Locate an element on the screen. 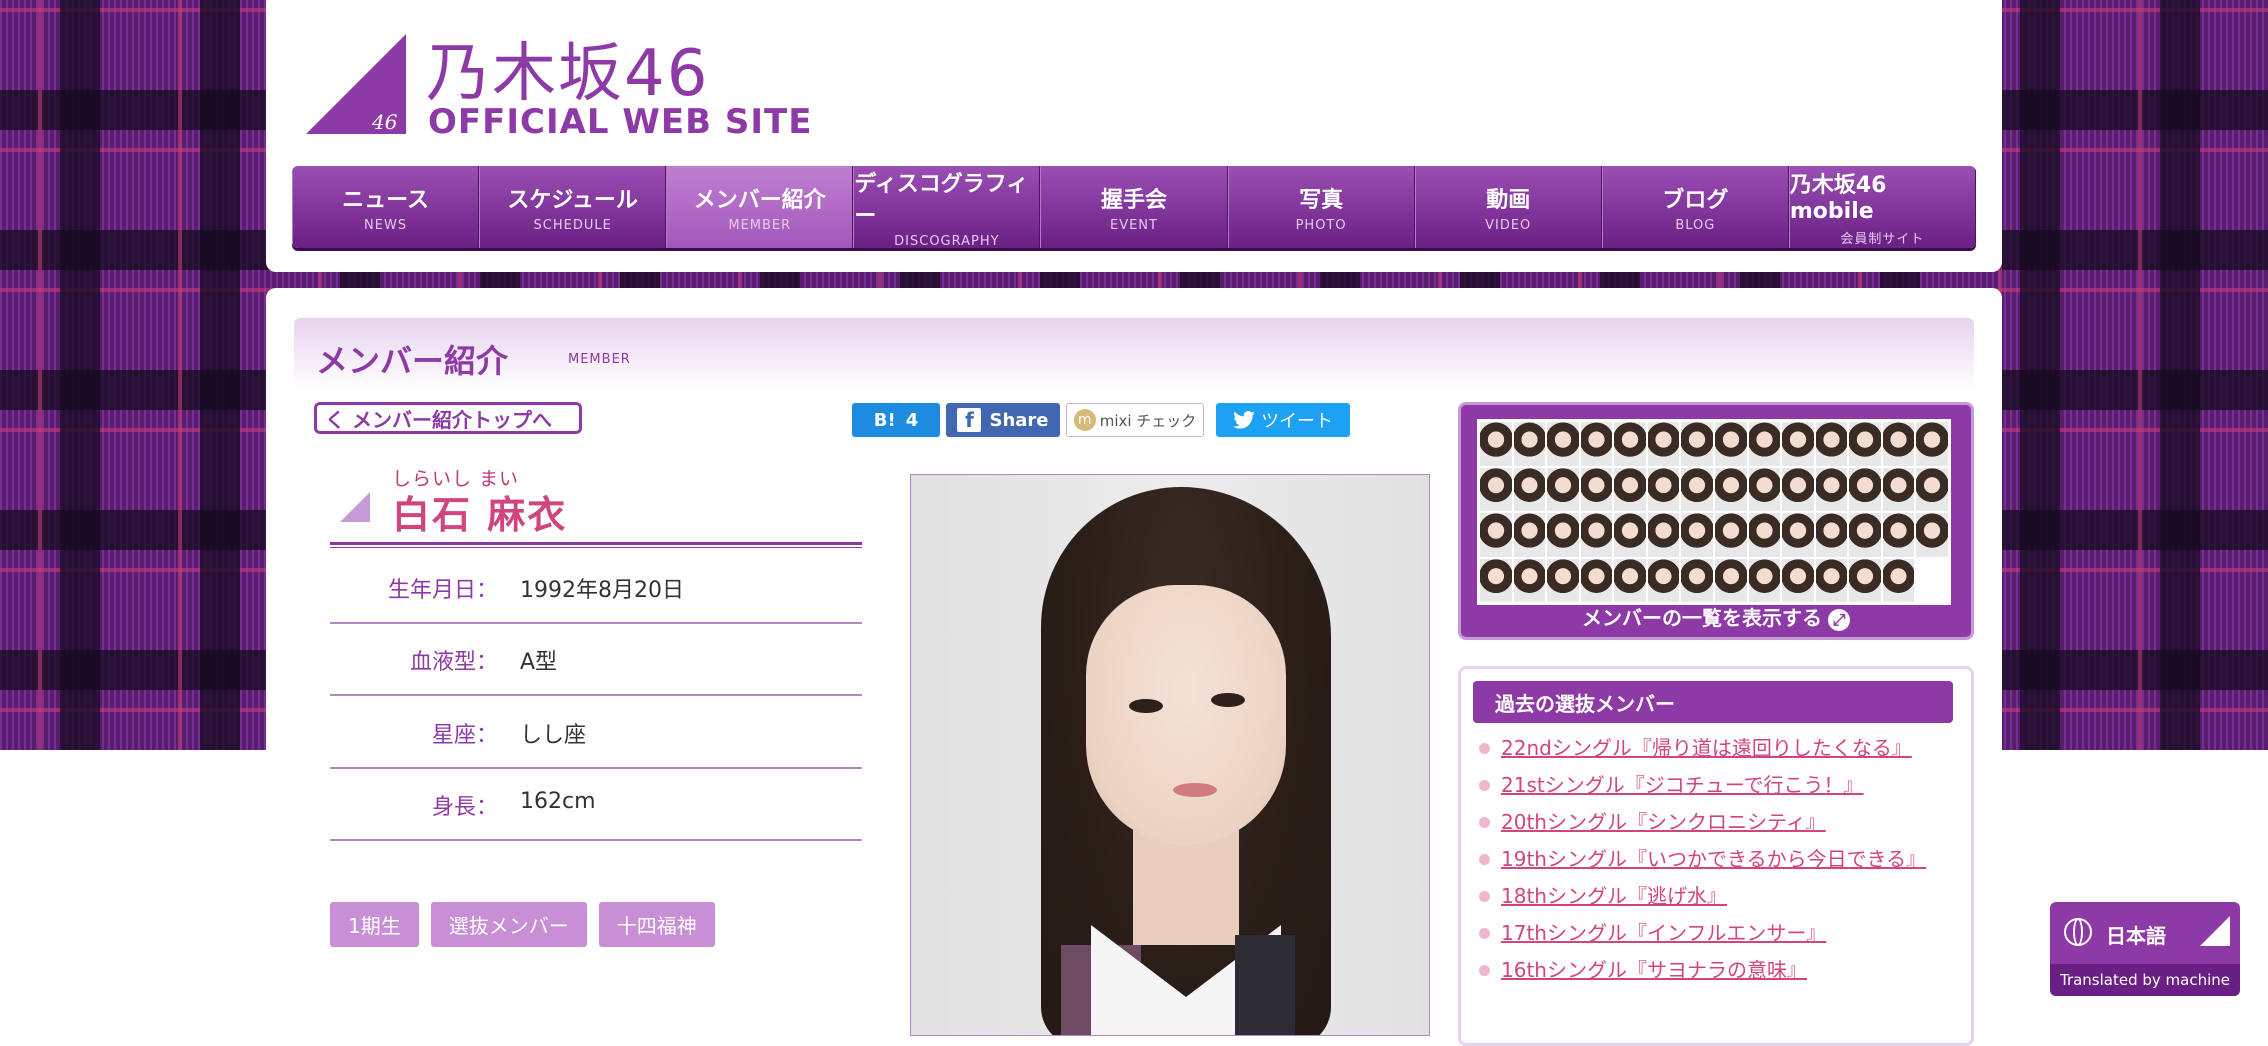  nav-item-member: メンバー紹介 MEMBER is located at coordinates (760, 207).